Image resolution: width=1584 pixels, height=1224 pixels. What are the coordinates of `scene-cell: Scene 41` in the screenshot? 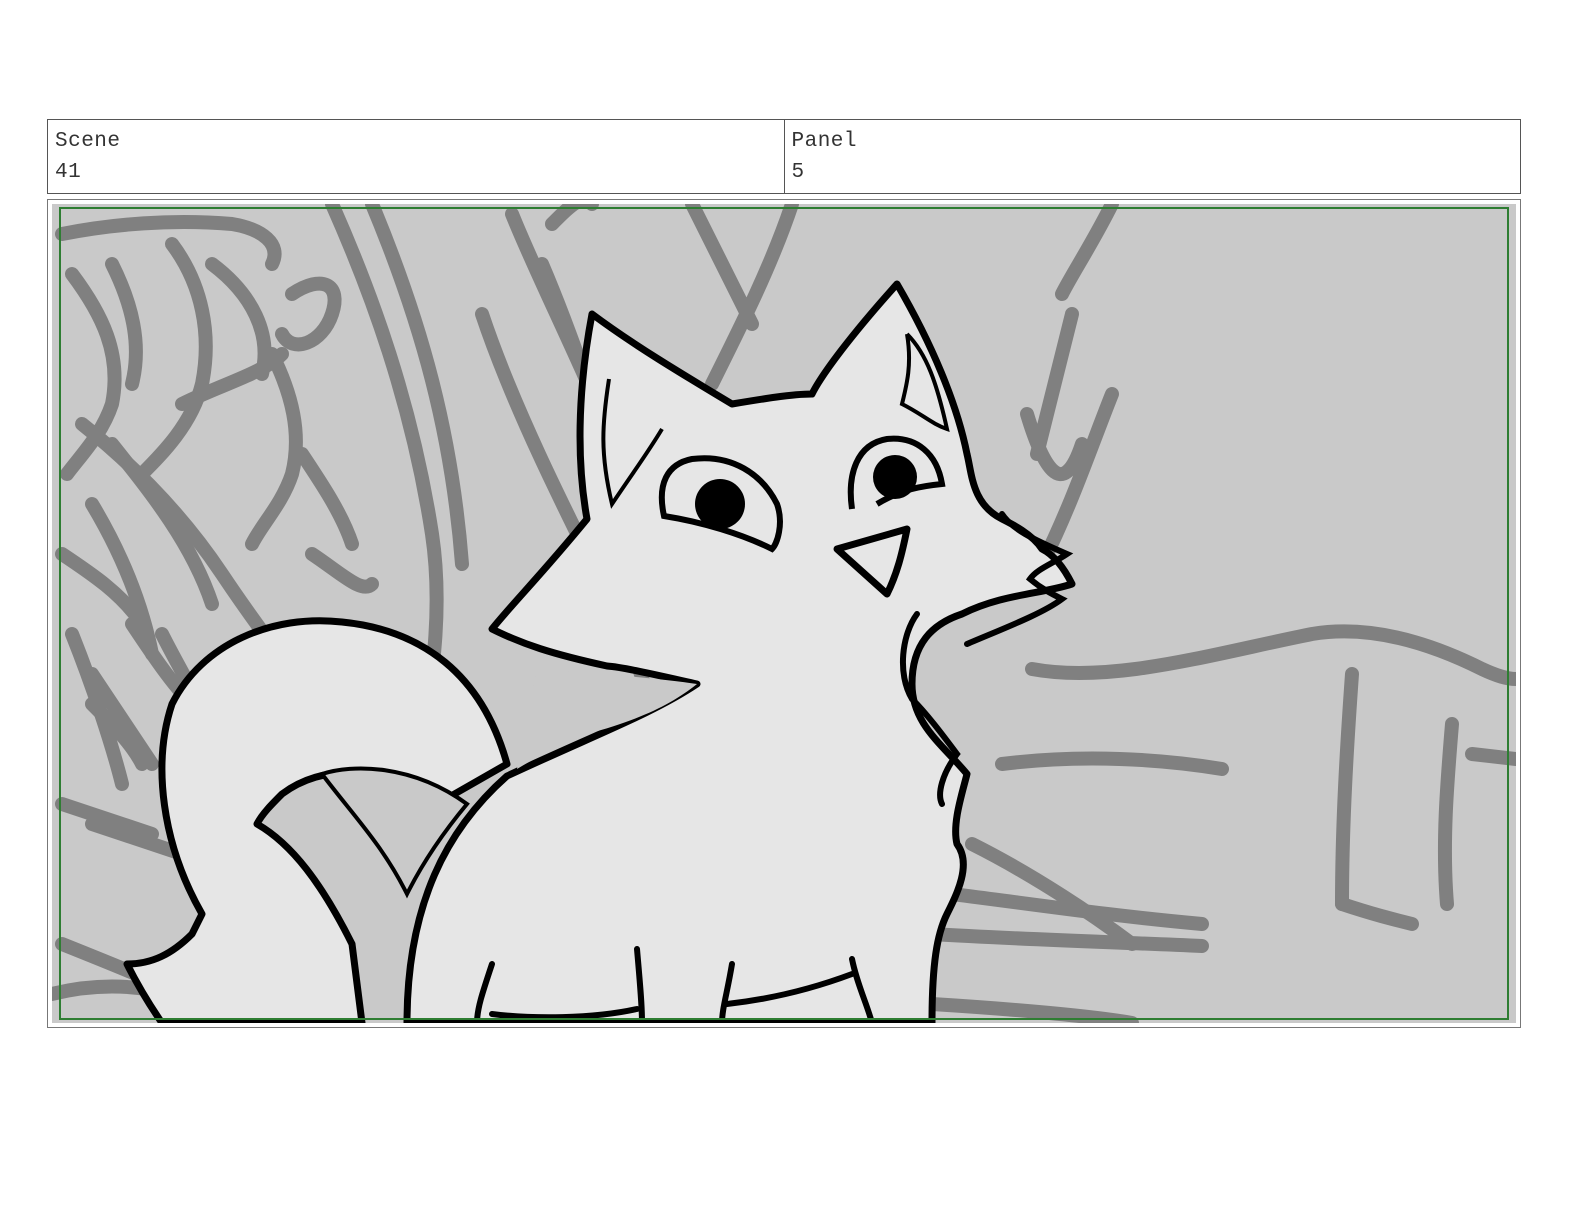 It's located at (416, 156).